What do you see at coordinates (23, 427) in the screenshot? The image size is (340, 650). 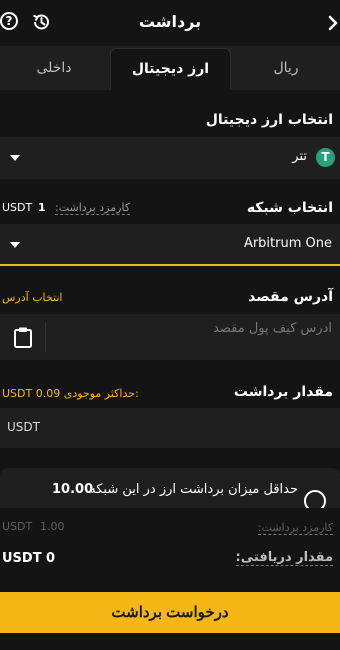 I see `amount-unit: USDT` at bounding box center [23, 427].